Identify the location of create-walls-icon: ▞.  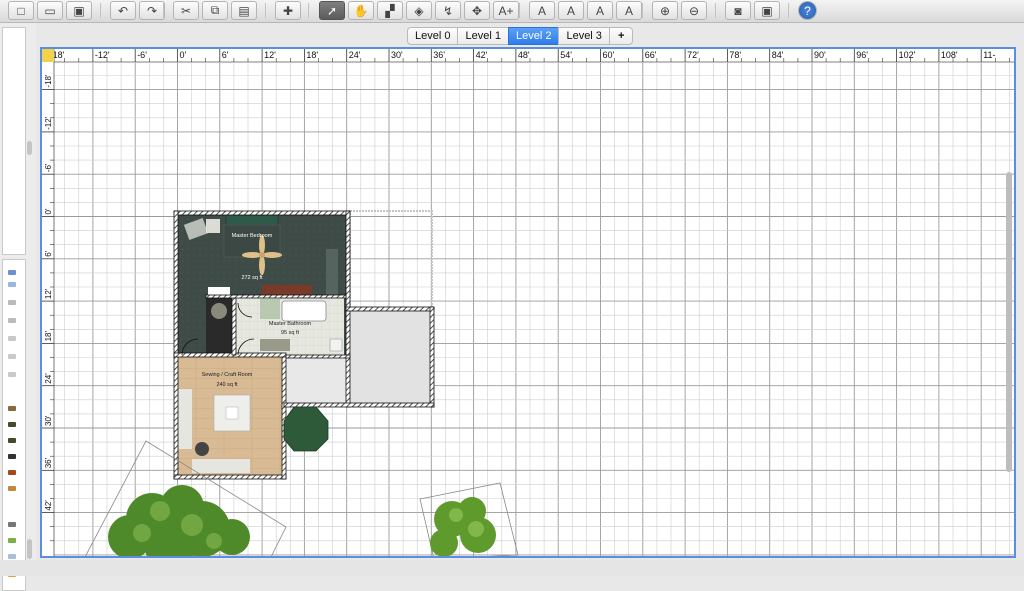
(390, 10).